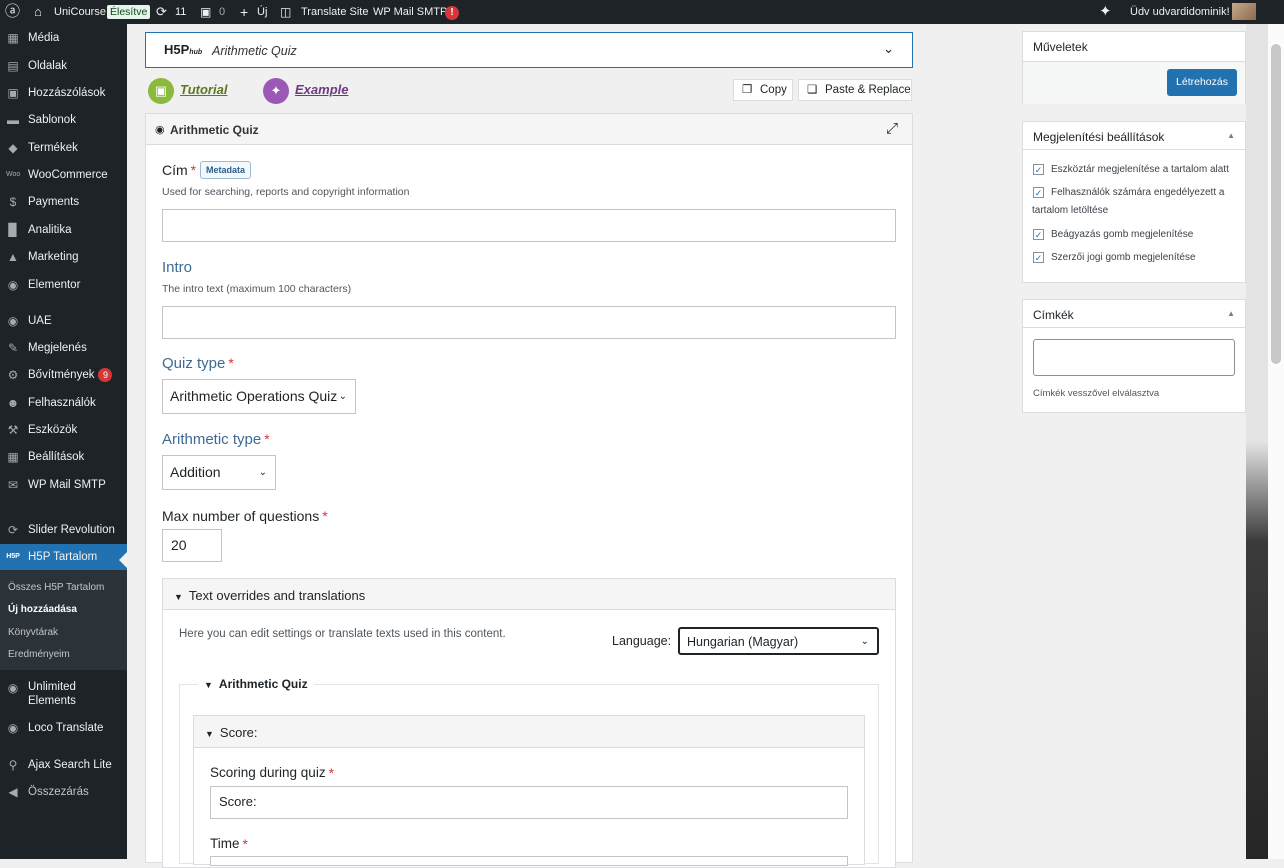 Image resolution: width=1284 pixels, height=868 pixels. I want to click on tutorial-book-icon: ▣, so click(161, 91).